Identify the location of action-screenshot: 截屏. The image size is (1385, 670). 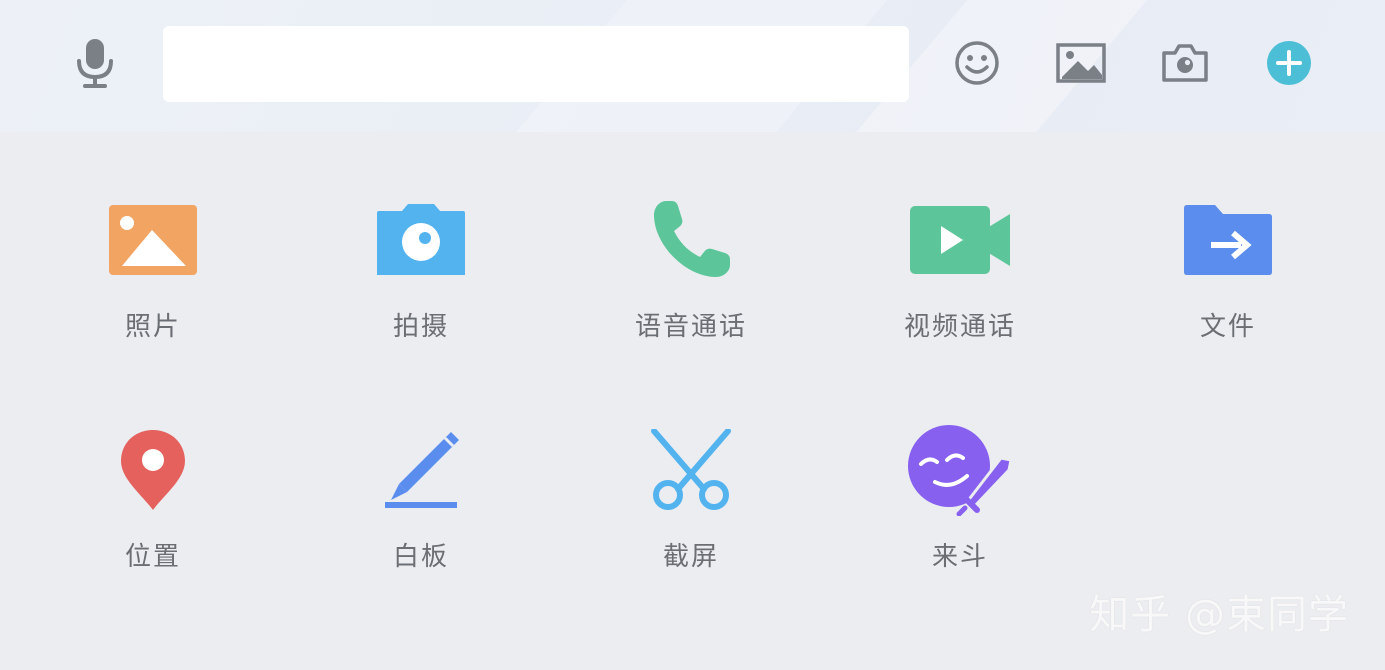
(691, 505).